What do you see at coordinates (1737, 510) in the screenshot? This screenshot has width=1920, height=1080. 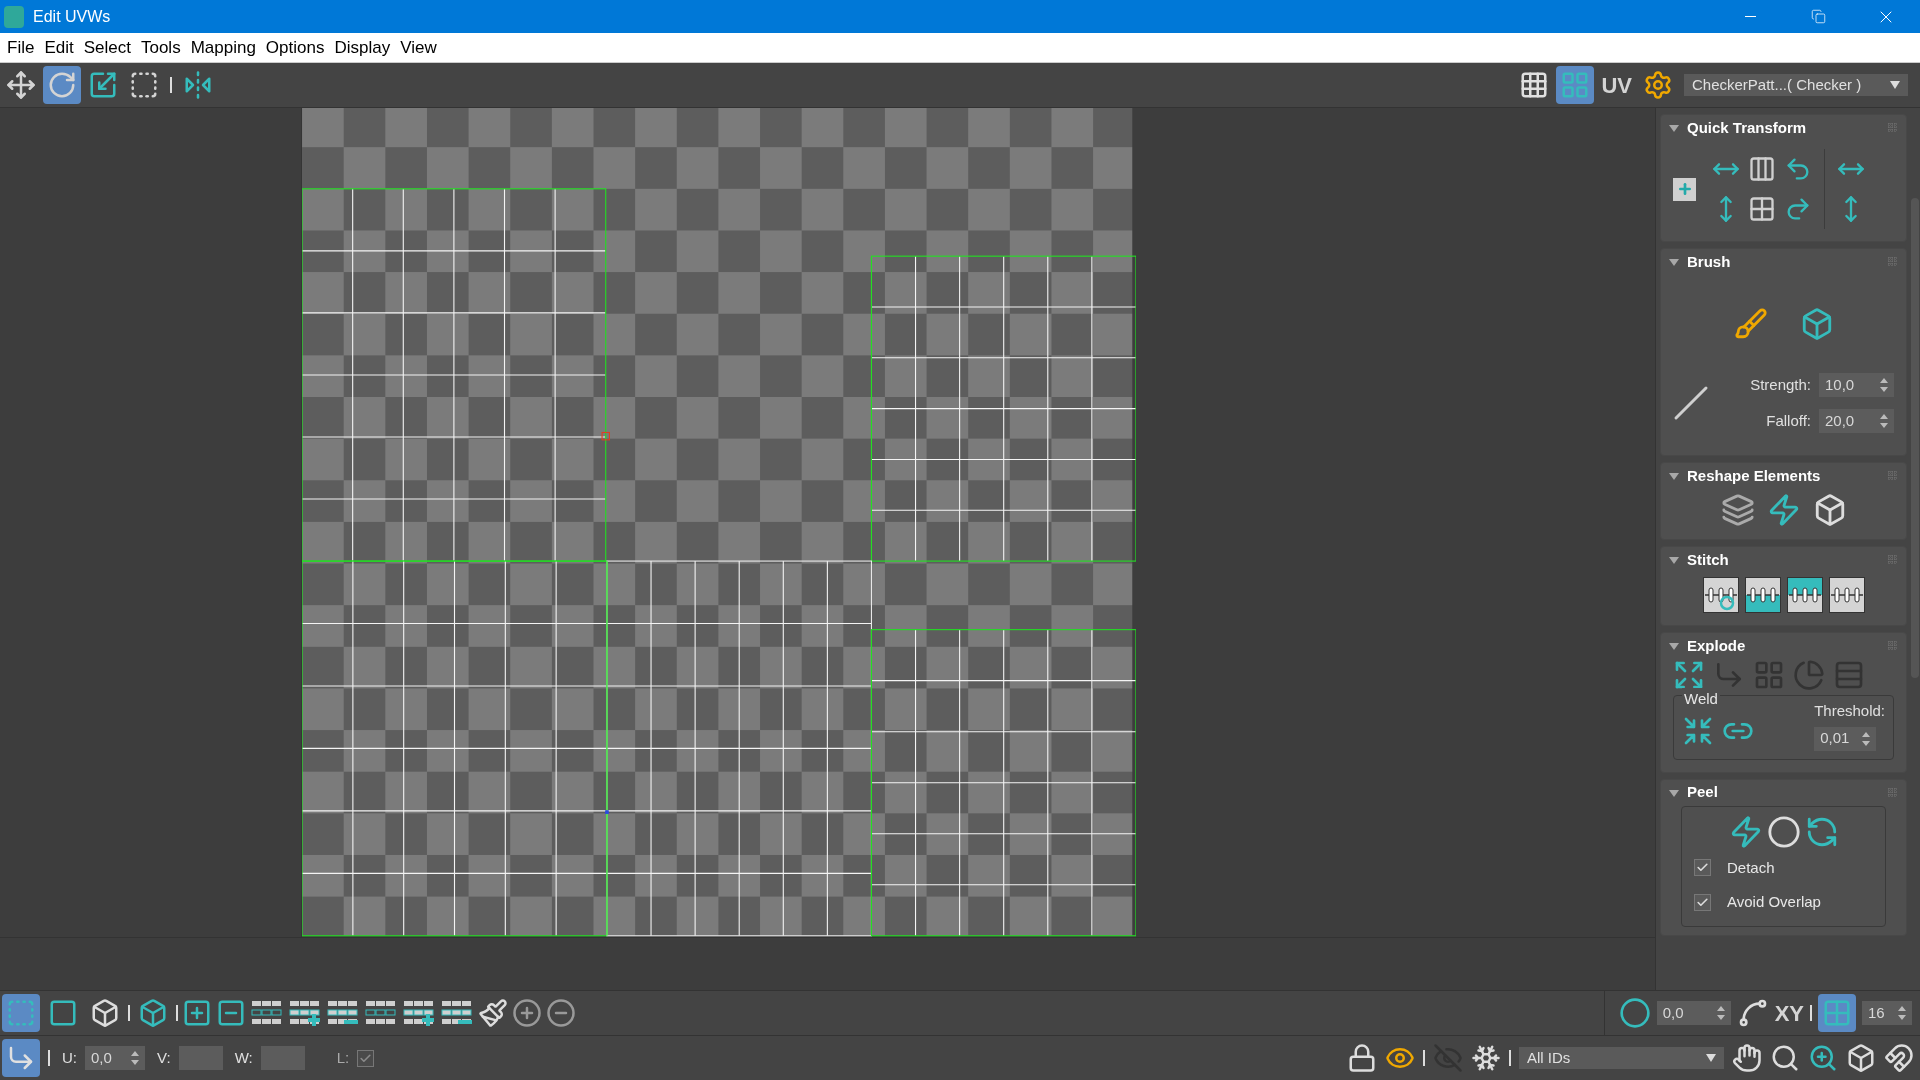 I see `layered-blocks-icon` at bounding box center [1737, 510].